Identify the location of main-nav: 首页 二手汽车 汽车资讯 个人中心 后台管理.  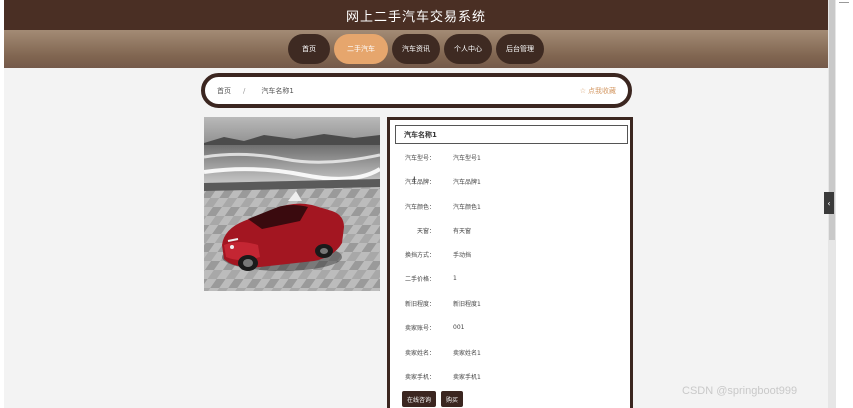
(416, 49).